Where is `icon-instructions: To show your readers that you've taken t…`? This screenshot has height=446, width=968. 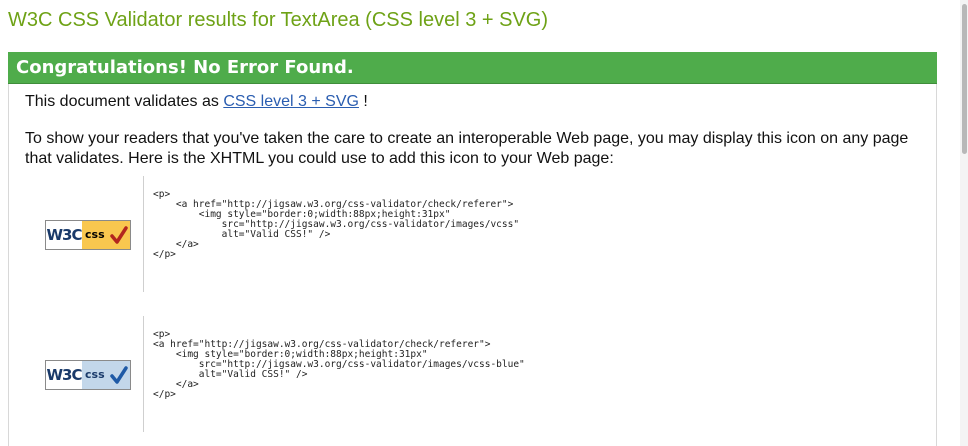 icon-instructions: To show your readers that you've taken t… is located at coordinates (467, 148).